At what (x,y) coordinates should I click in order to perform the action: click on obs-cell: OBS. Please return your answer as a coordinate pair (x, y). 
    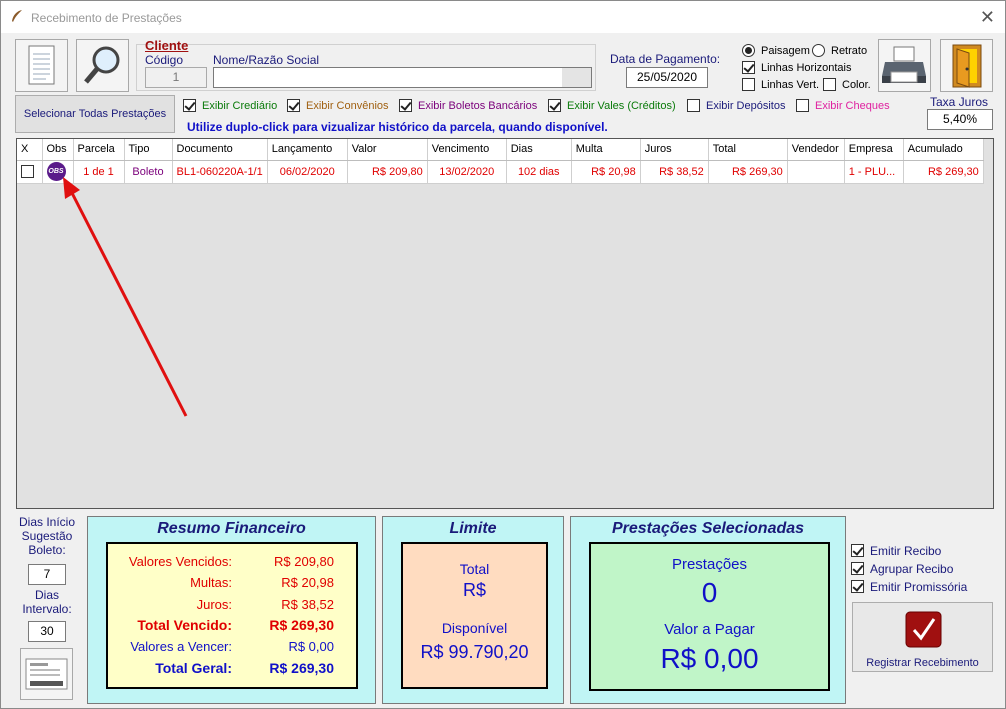
    Looking at the image, I should click on (58, 172).